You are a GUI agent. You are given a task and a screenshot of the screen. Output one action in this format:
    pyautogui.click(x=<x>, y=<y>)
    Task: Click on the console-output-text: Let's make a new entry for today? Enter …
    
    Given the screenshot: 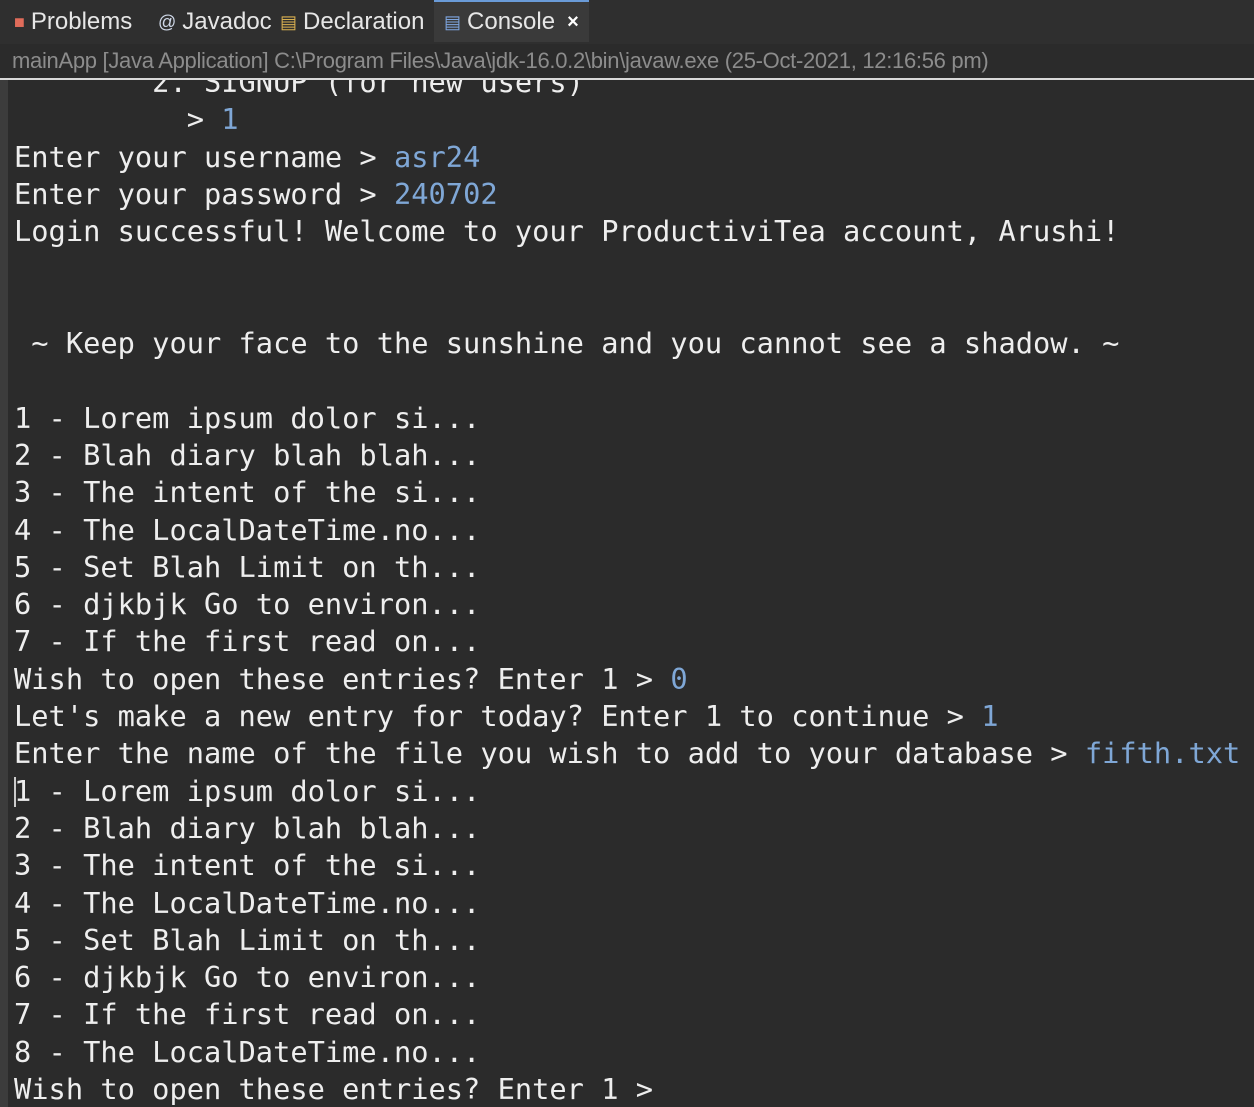 What is the action you would take?
    pyautogui.click(x=498, y=716)
    